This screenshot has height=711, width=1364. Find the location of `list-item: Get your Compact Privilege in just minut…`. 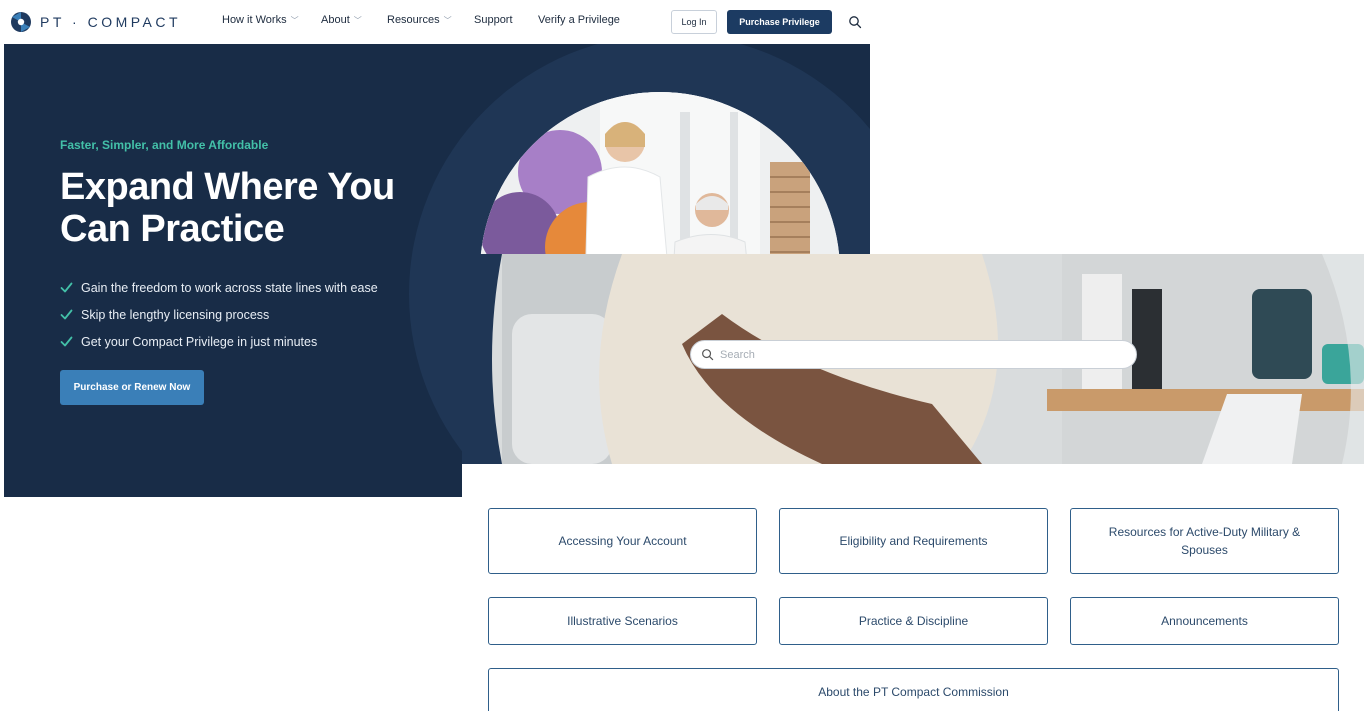

list-item: Get your Compact Privilege in just minut… is located at coordinates (219, 341).